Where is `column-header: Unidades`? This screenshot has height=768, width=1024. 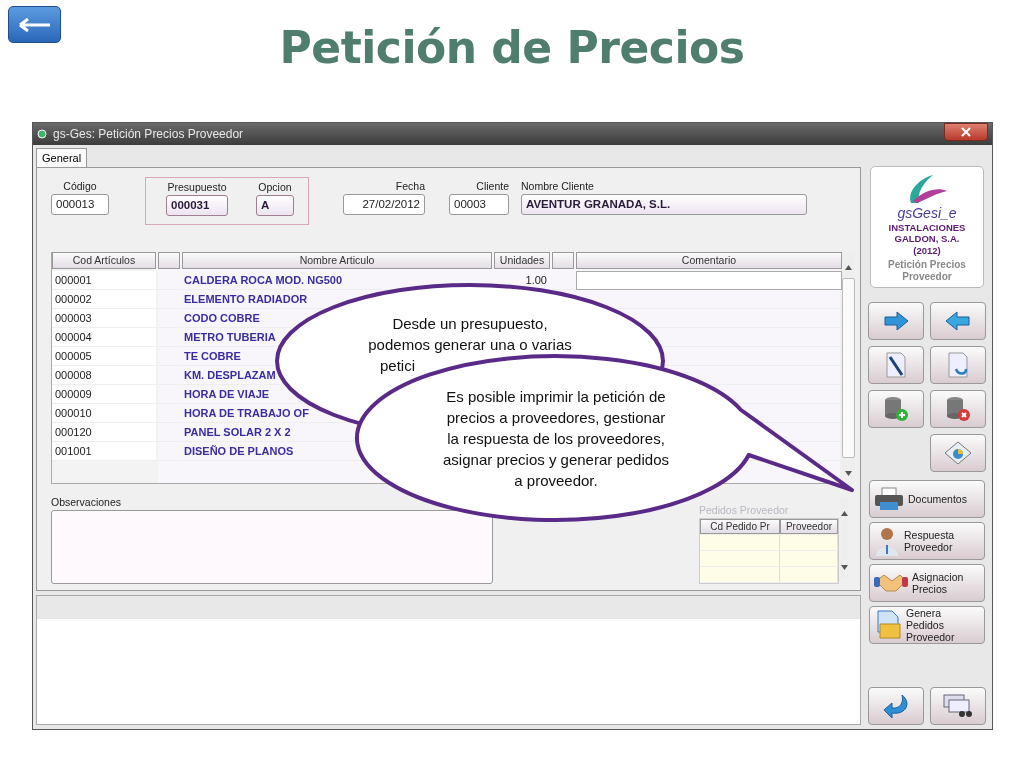 column-header: Unidades is located at coordinates (522, 260).